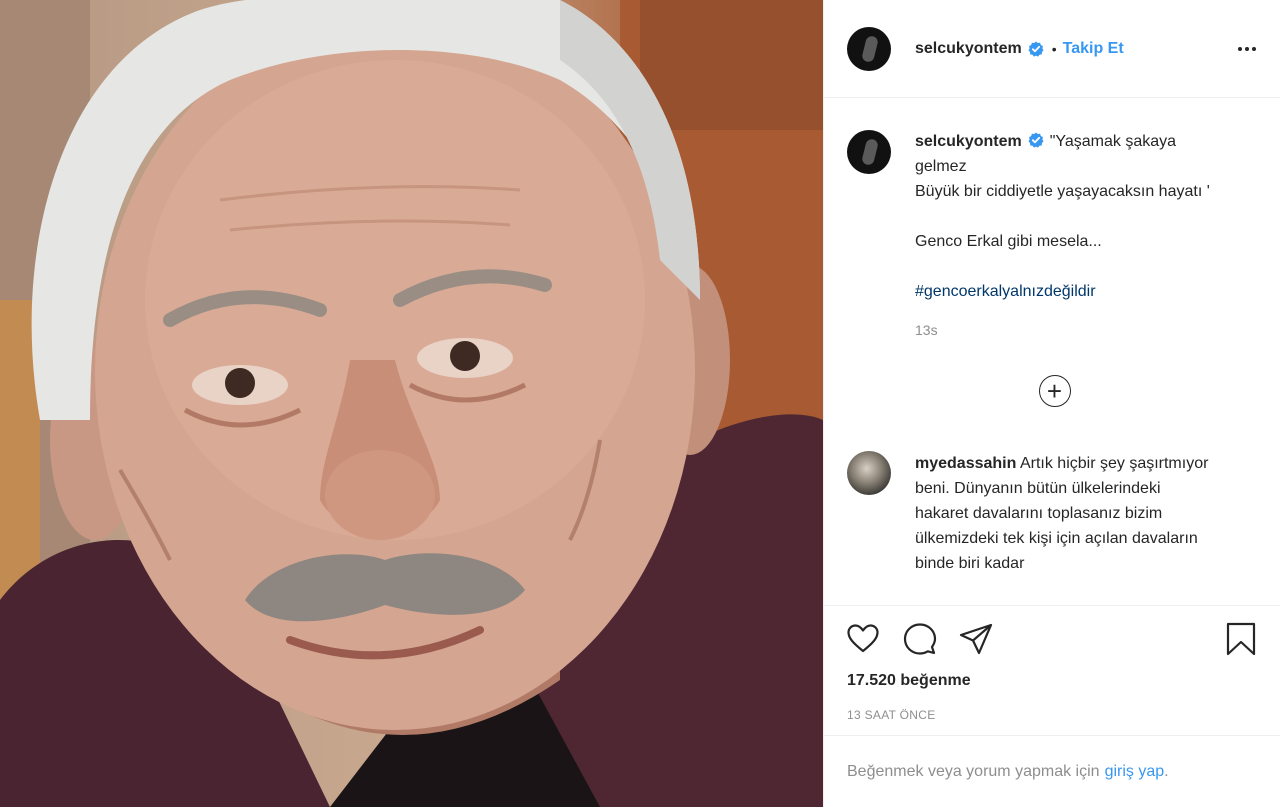  I want to click on heart-icon, so click(865, 639).